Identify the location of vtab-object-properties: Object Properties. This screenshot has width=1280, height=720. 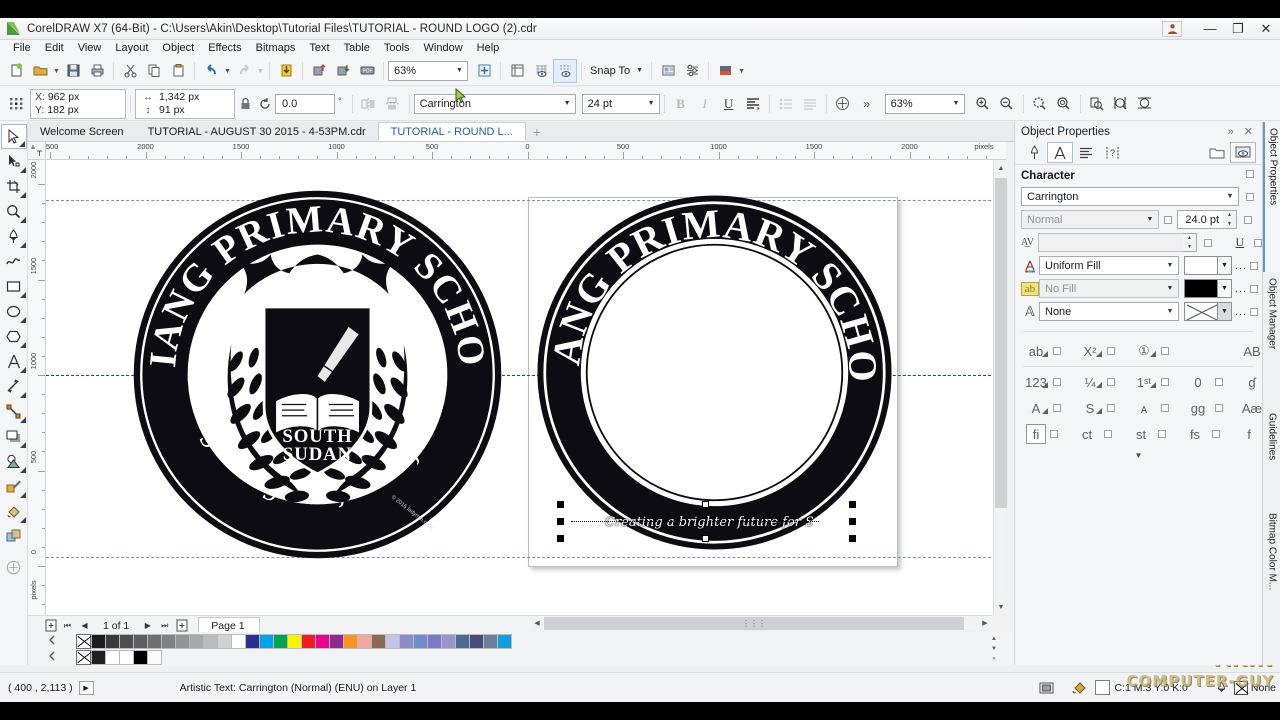
(1271, 197).